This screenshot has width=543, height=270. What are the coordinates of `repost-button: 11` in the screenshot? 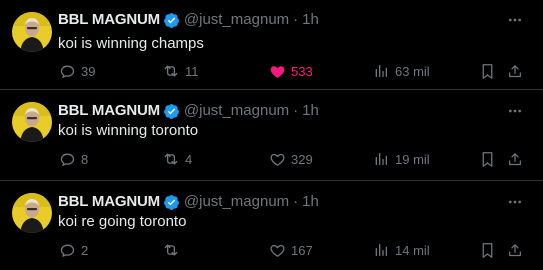 It's located at (180, 71).